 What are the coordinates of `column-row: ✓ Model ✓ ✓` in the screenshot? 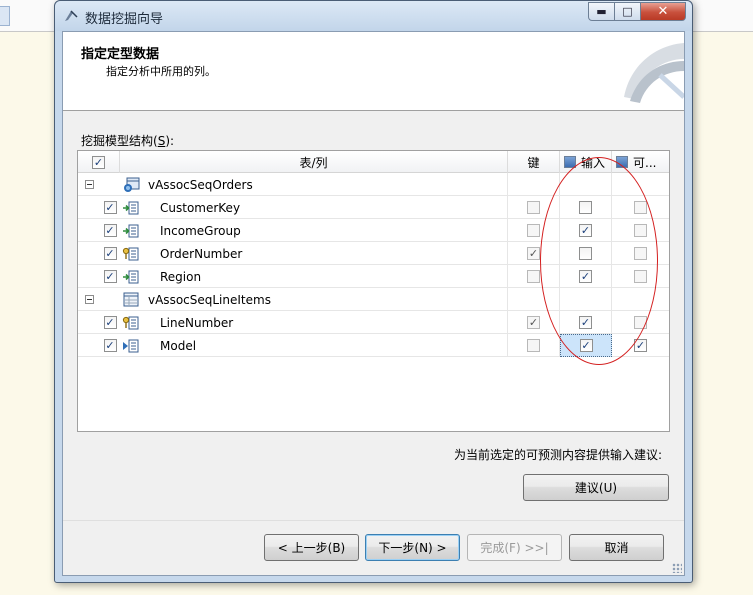 It's located at (373, 345).